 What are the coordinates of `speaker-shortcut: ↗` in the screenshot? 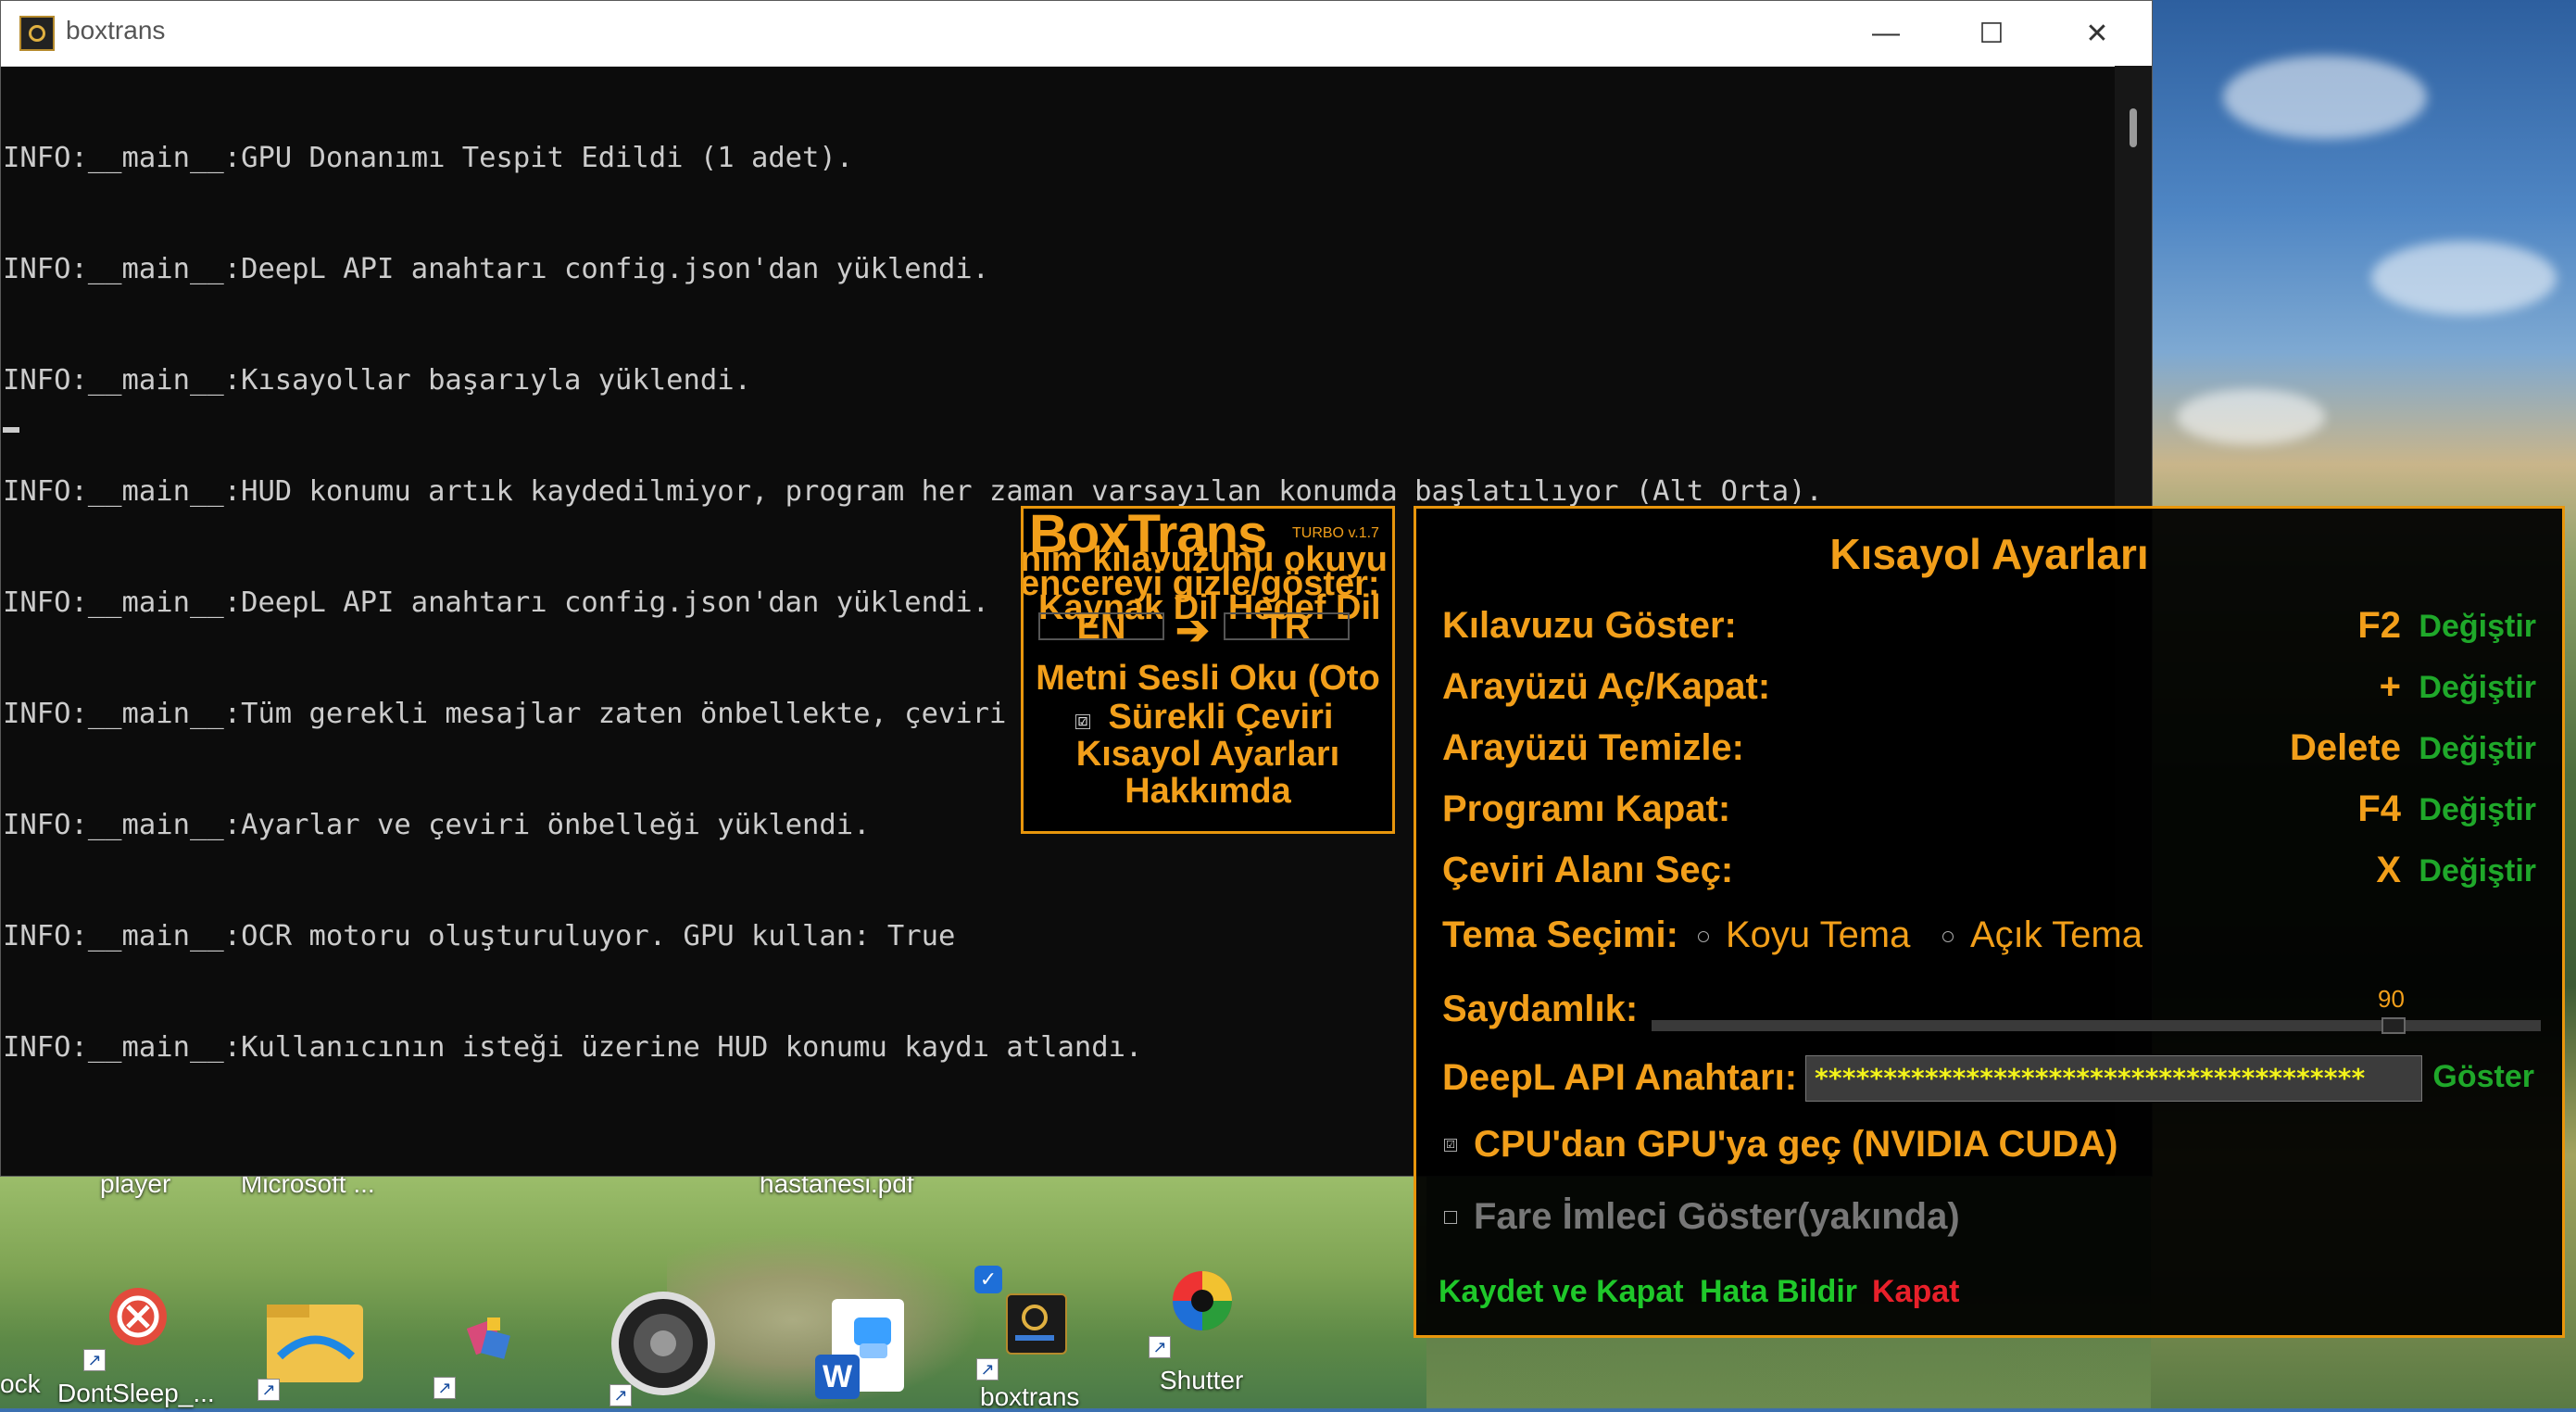 It's located at (658, 1348).